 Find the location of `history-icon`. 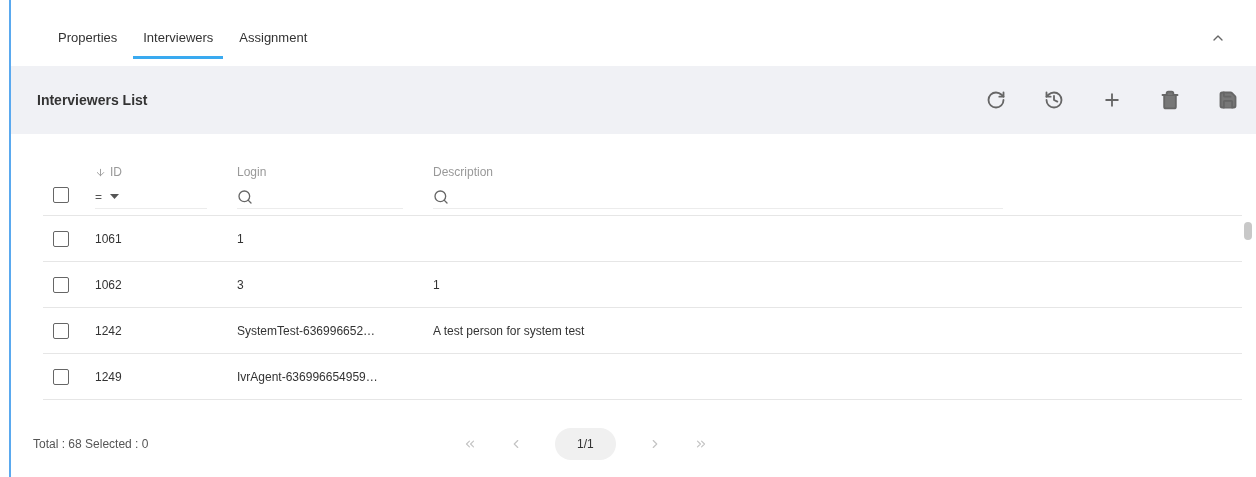

history-icon is located at coordinates (1054, 100).